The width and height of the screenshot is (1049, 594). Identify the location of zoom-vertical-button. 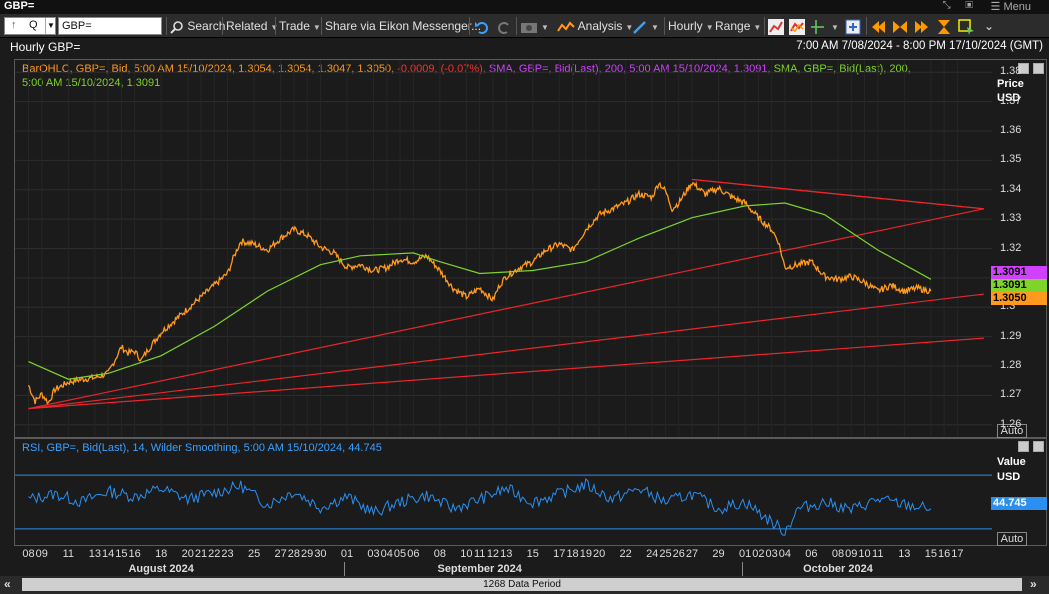
(944, 26).